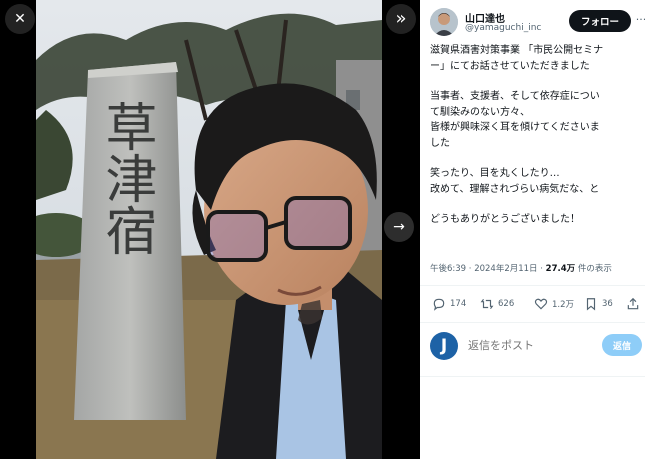 The image size is (645, 459). Describe the element at coordinates (505, 269) in the screenshot. I see `tweet-date: 2024年2月11日` at that location.